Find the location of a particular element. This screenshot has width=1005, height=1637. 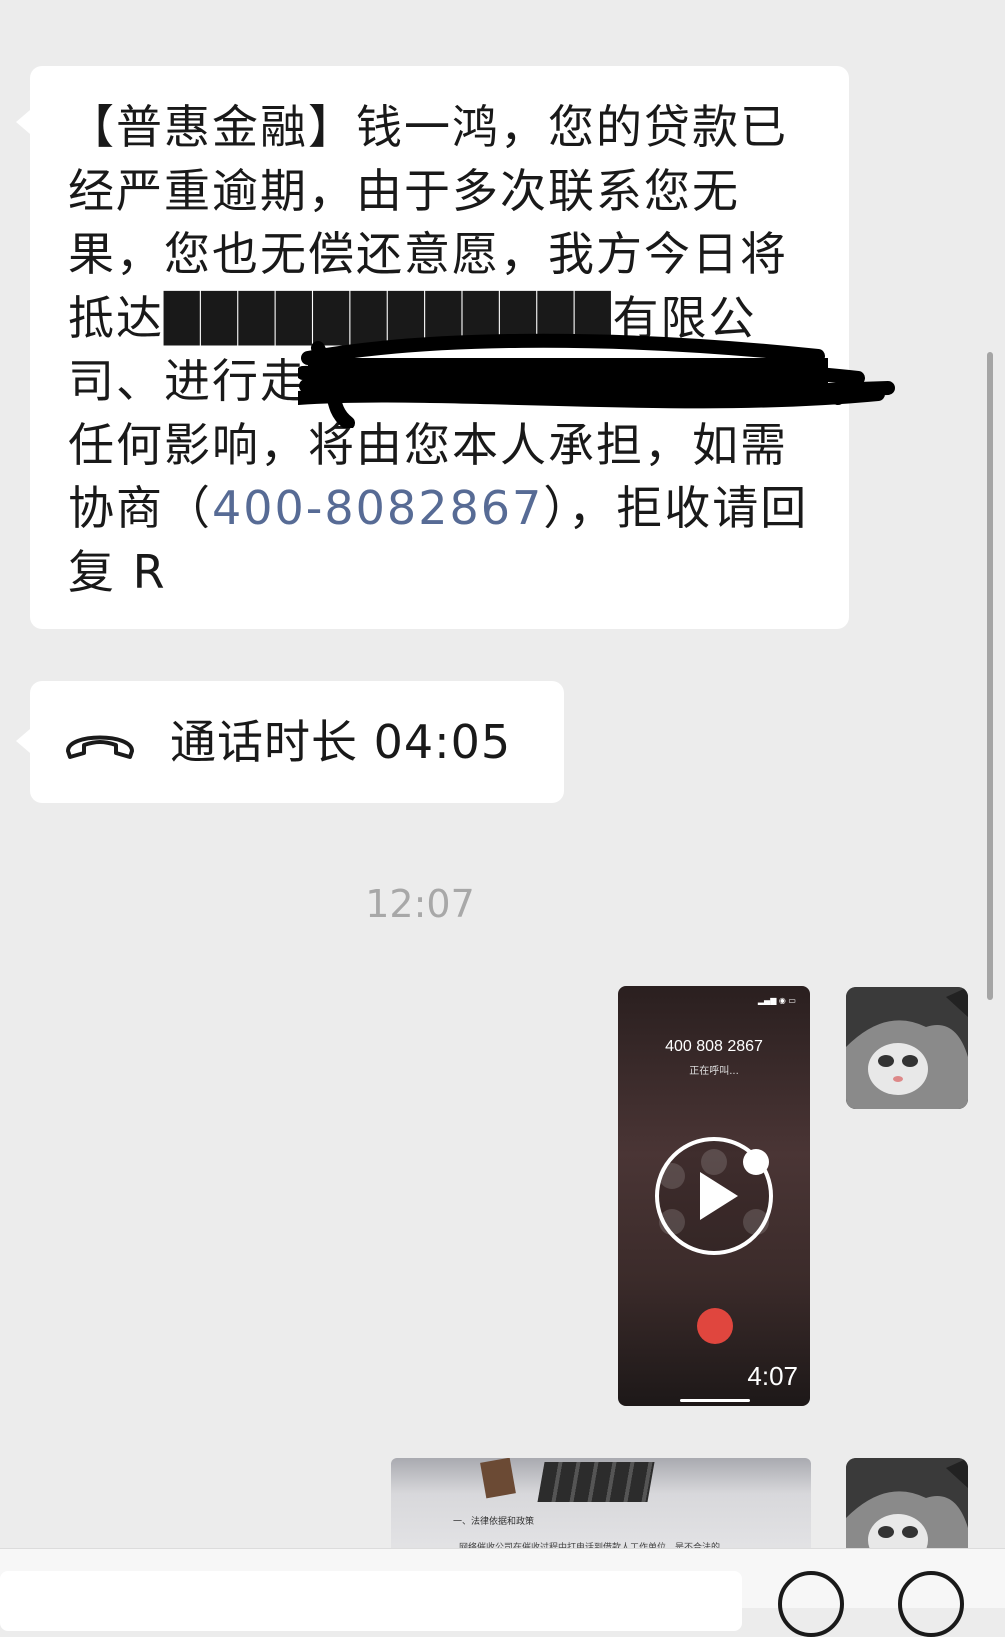

photo-object is located at coordinates (498, 1478).